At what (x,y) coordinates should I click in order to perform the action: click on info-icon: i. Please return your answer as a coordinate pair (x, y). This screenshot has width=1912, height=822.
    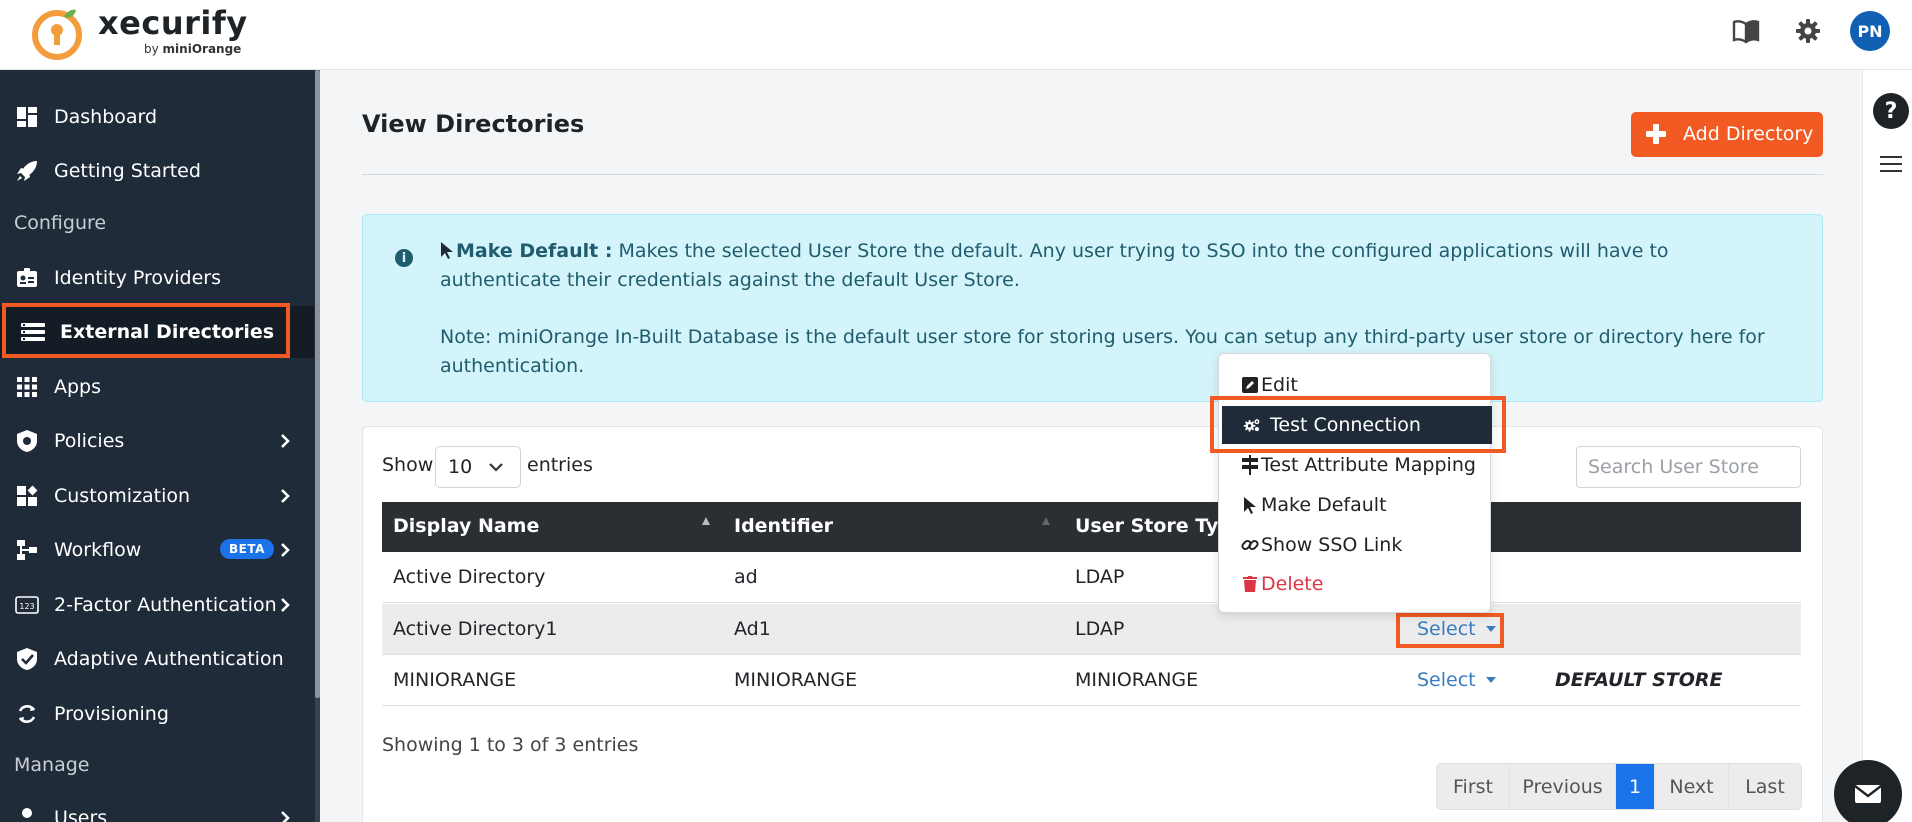
    Looking at the image, I should click on (404, 258).